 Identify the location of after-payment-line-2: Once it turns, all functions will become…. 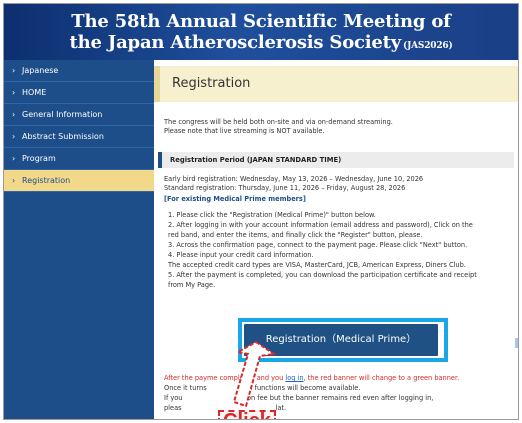
(339, 388).